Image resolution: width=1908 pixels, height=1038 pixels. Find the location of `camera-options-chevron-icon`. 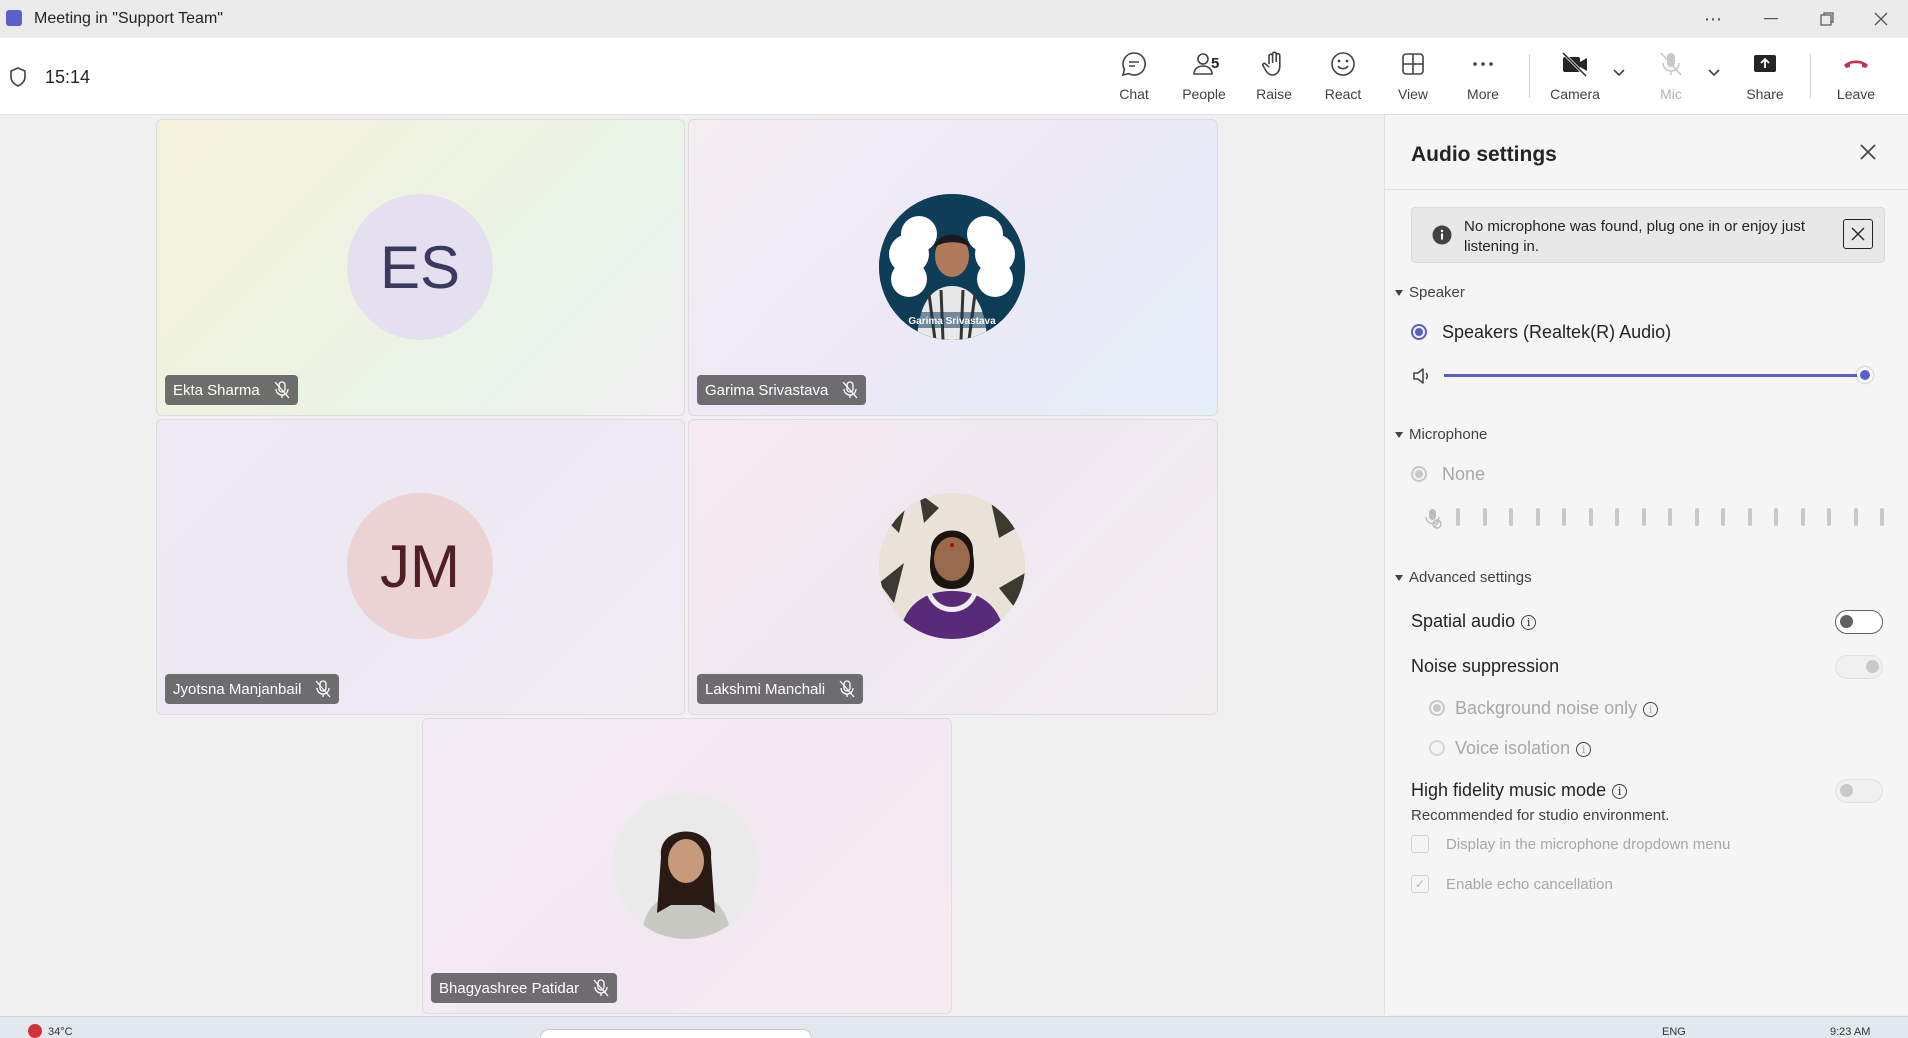

camera-options-chevron-icon is located at coordinates (1619, 73).